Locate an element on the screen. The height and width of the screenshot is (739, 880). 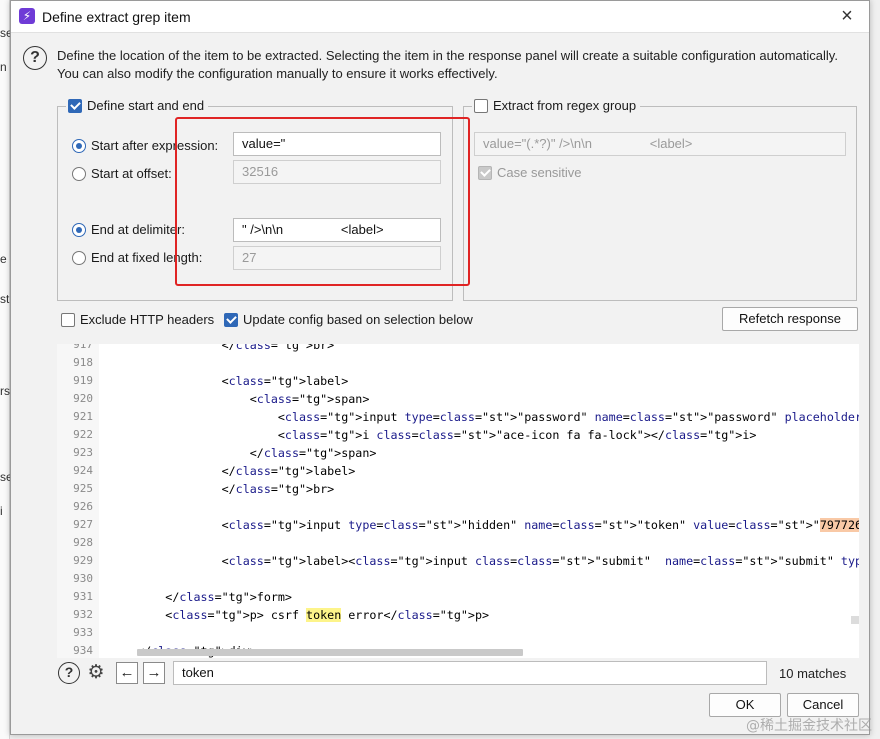
code-line: 925 </class="tg">br> is located at coordinates (458, 489).